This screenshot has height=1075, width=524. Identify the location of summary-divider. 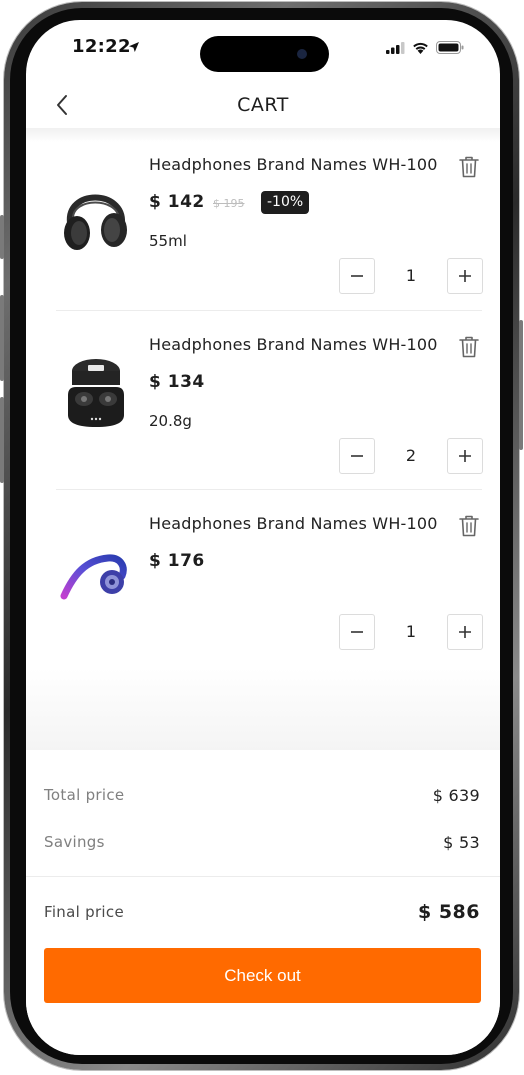
(263, 876).